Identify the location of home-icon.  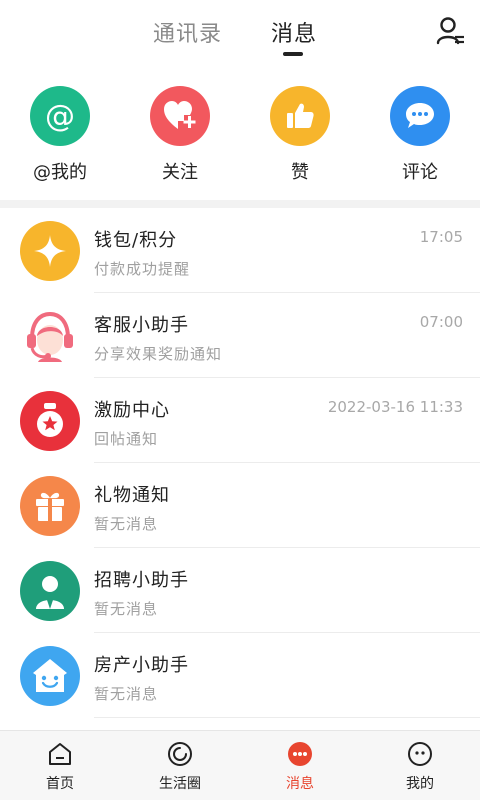
(60, 754).